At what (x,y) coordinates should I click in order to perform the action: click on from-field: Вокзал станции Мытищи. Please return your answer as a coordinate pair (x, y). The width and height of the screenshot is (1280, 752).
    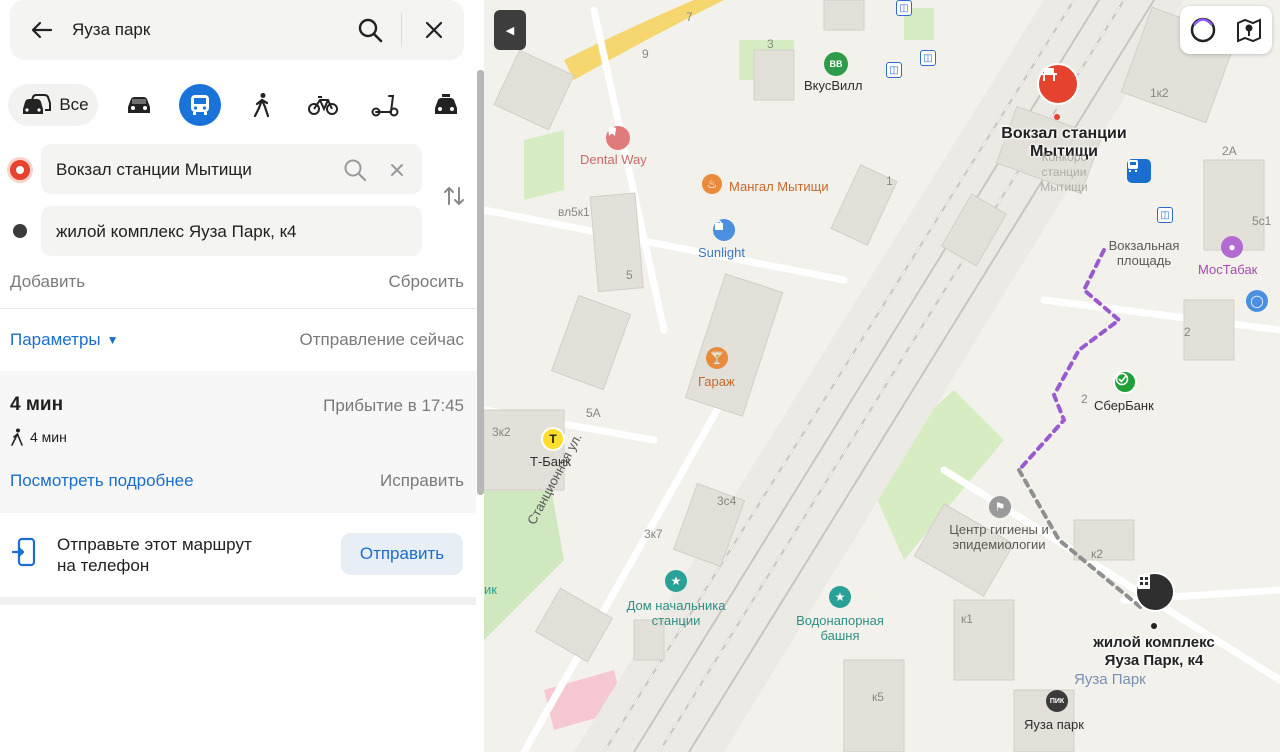
    Looking at the image, I should click on (231, 169).